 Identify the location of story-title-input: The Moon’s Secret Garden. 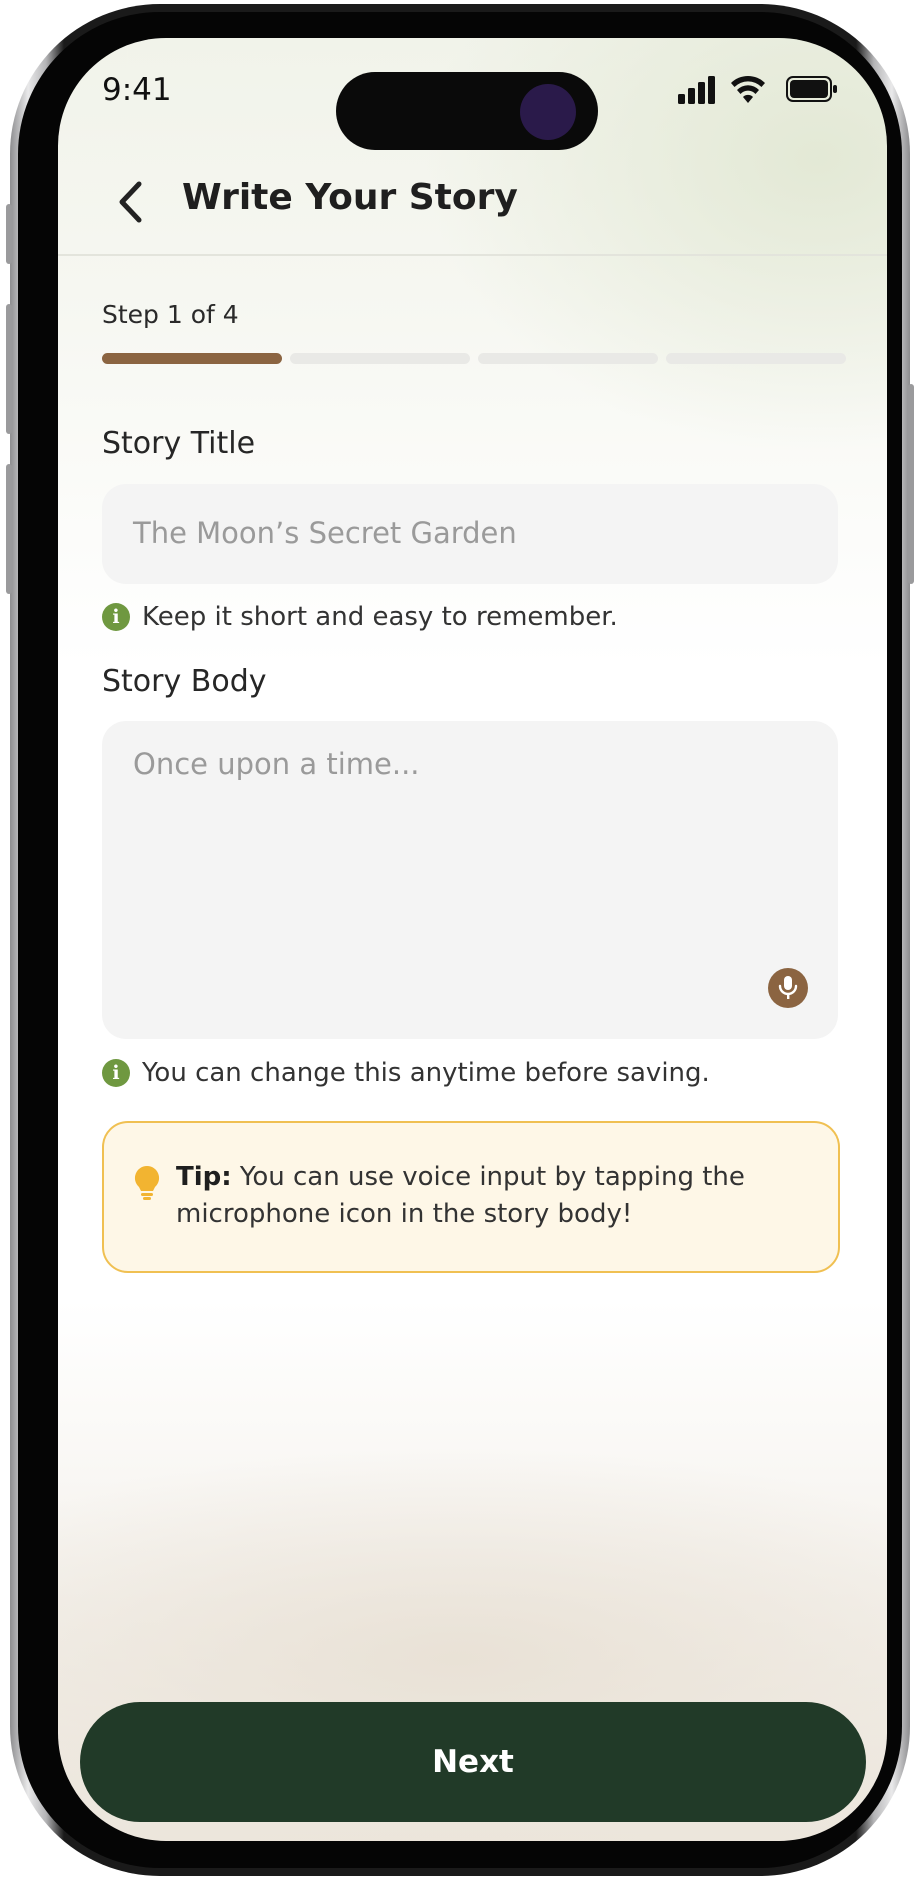
(470, 534).